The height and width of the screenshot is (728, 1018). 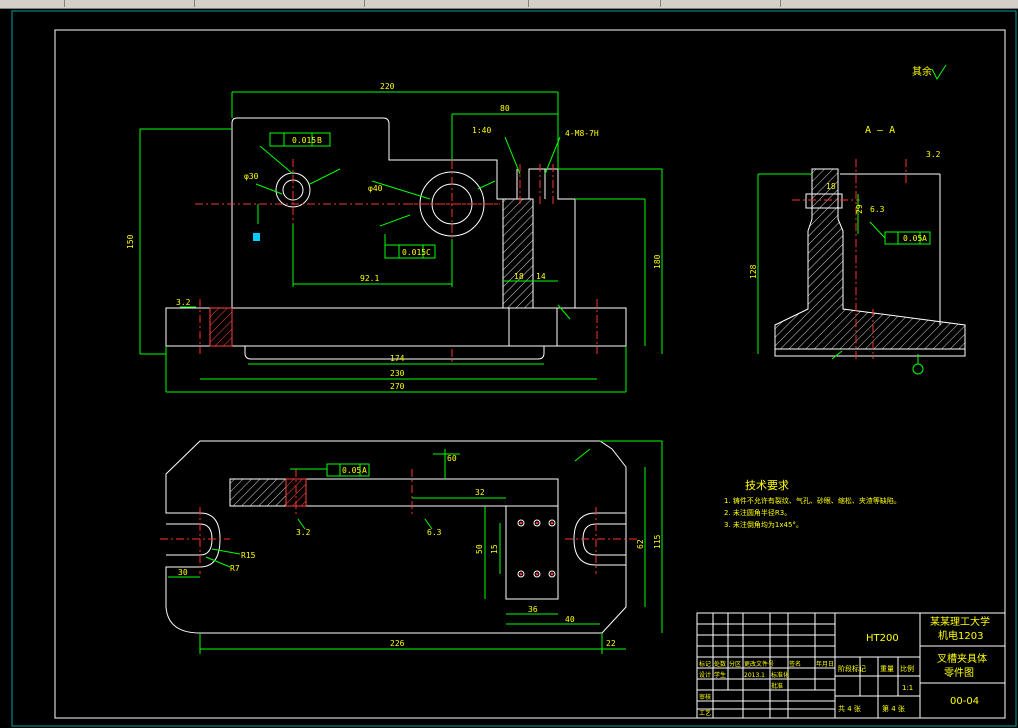 What do you see at coordinates (753, 271) in the screenshot?
I see `dim-label: 128` at bounding box center [753, 271].